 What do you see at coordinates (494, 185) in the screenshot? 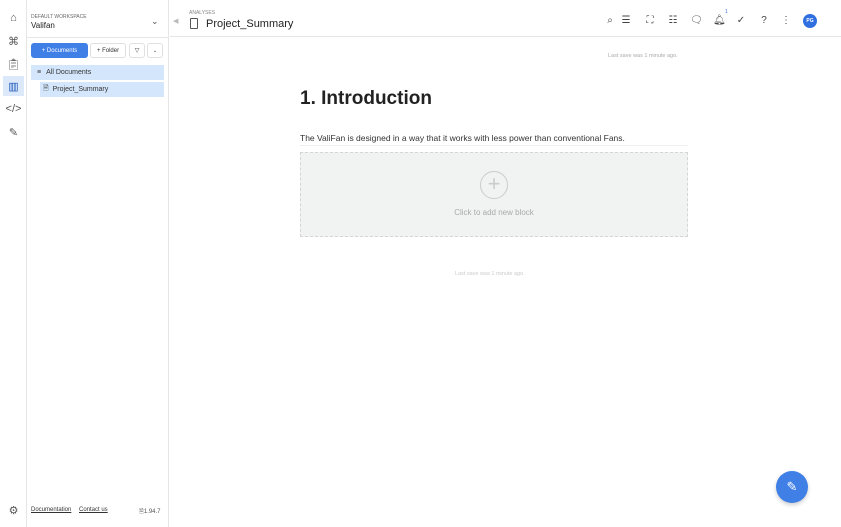
I see `plus-circle-icon: +` at bounding box center [494, 185].